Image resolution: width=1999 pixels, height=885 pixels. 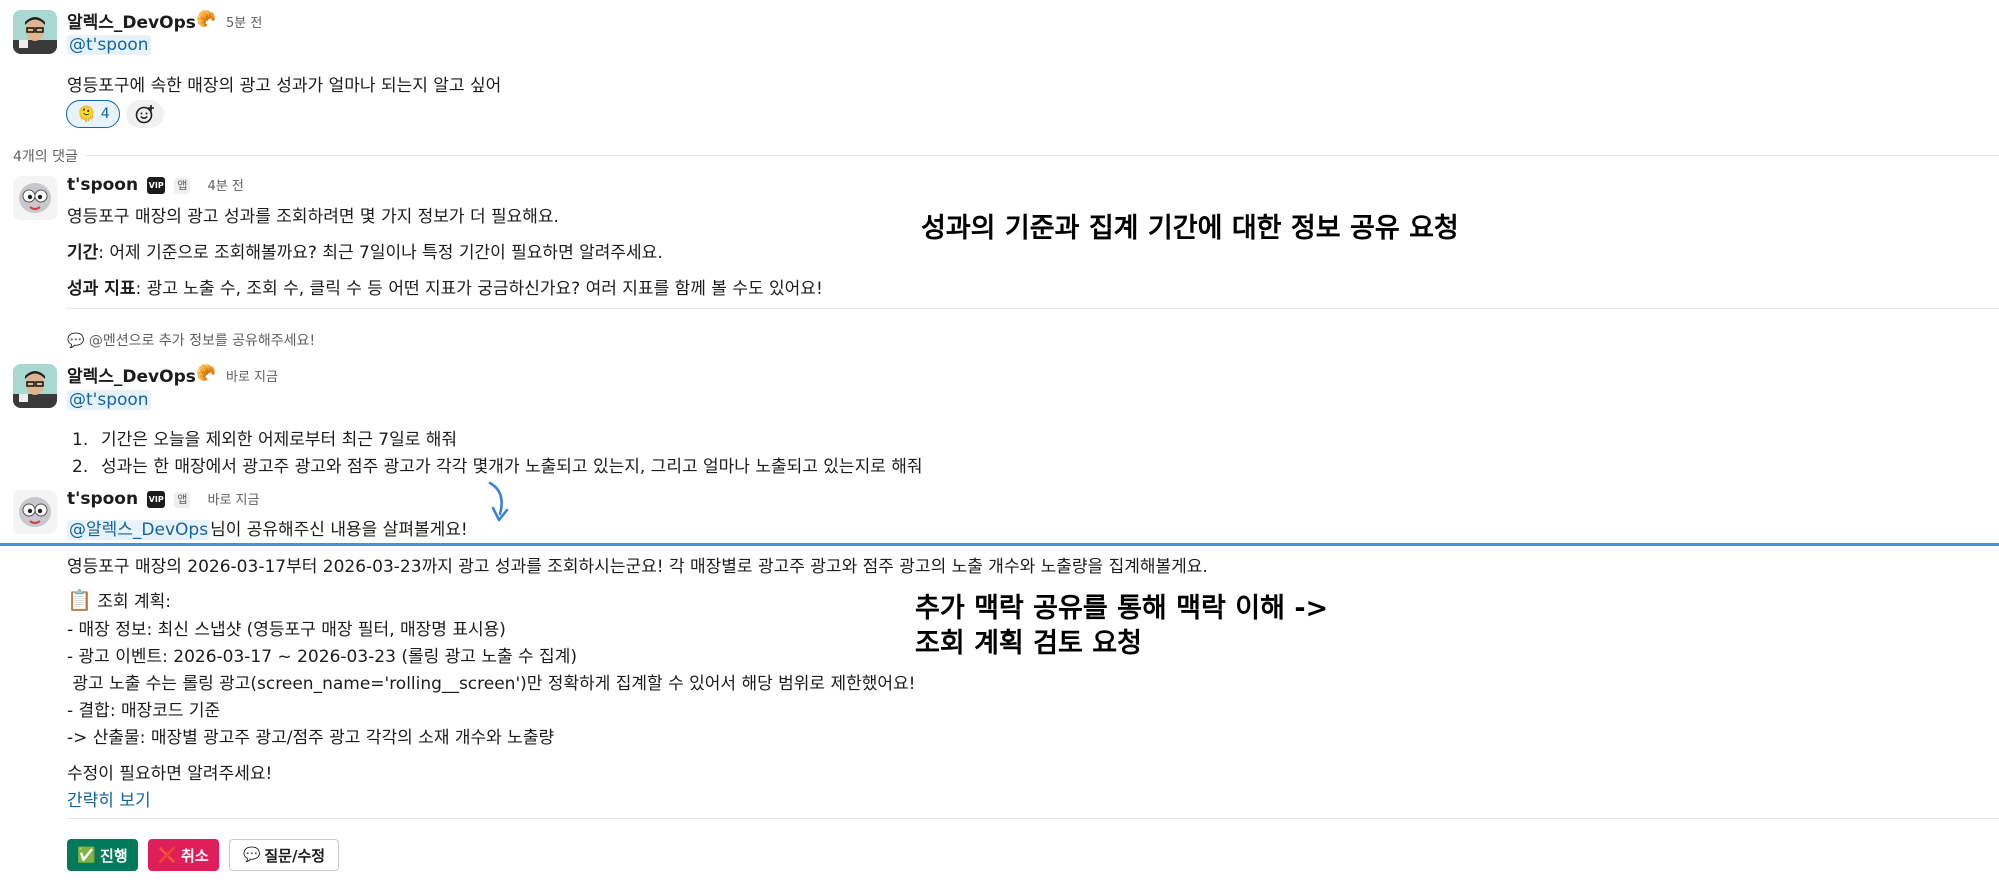 What do you see at coordinates (119, 600) in the screenshot?
I see `plan-title: 📋 조회 계획:` at bounding box center [119, 600].